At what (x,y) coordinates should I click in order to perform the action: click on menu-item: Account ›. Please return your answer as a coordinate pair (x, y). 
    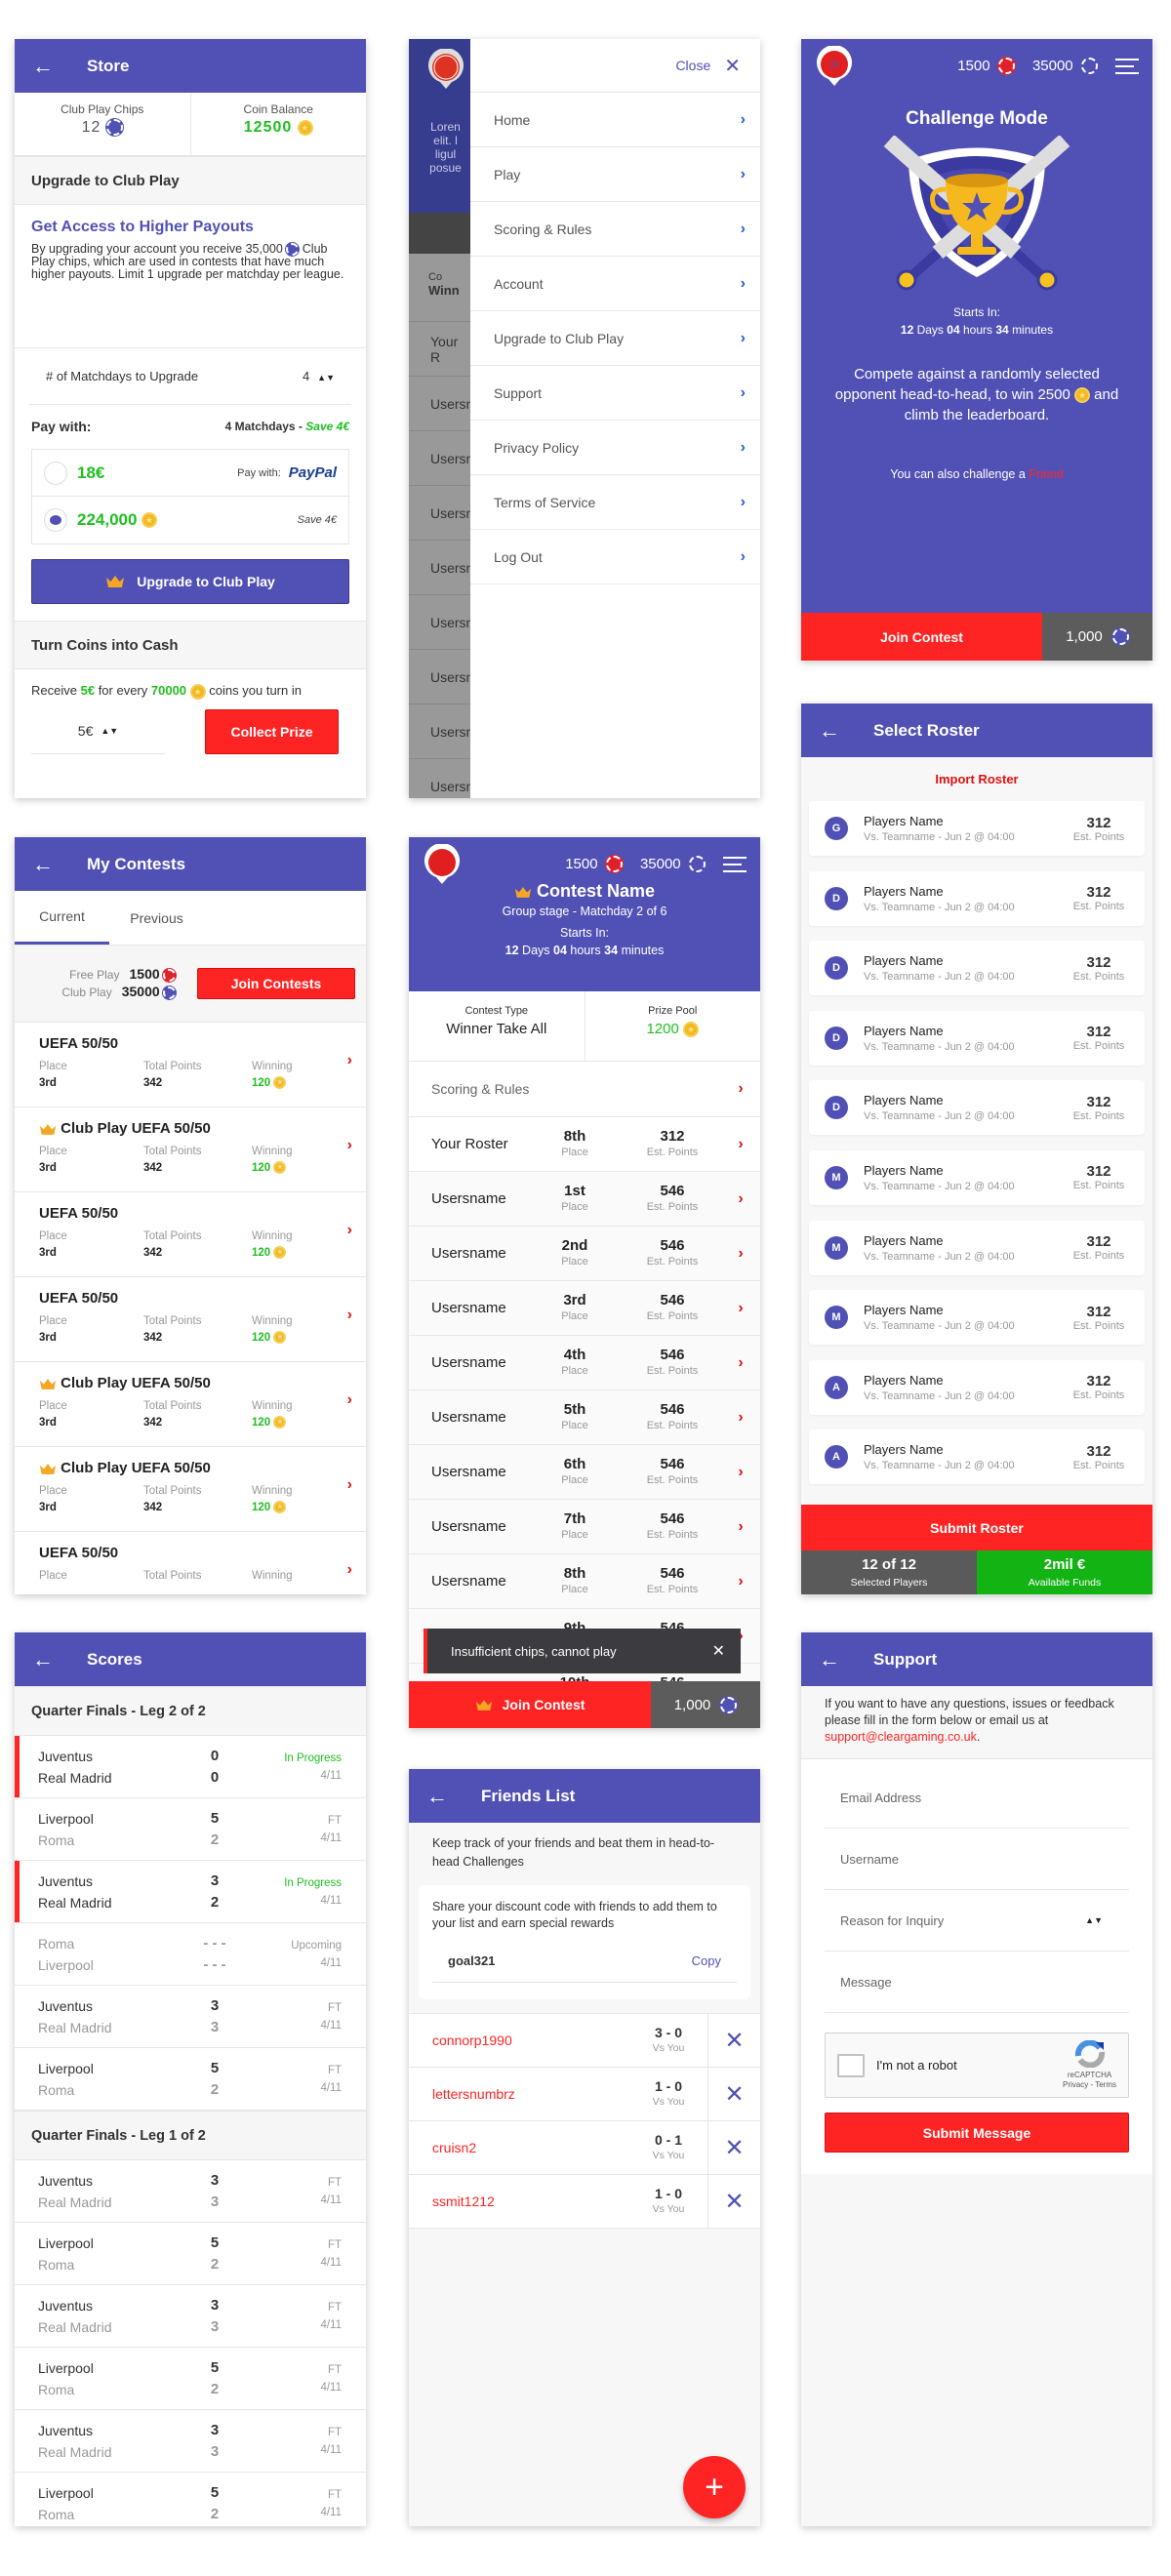
    Looking at the image, I should click on (615, 284).